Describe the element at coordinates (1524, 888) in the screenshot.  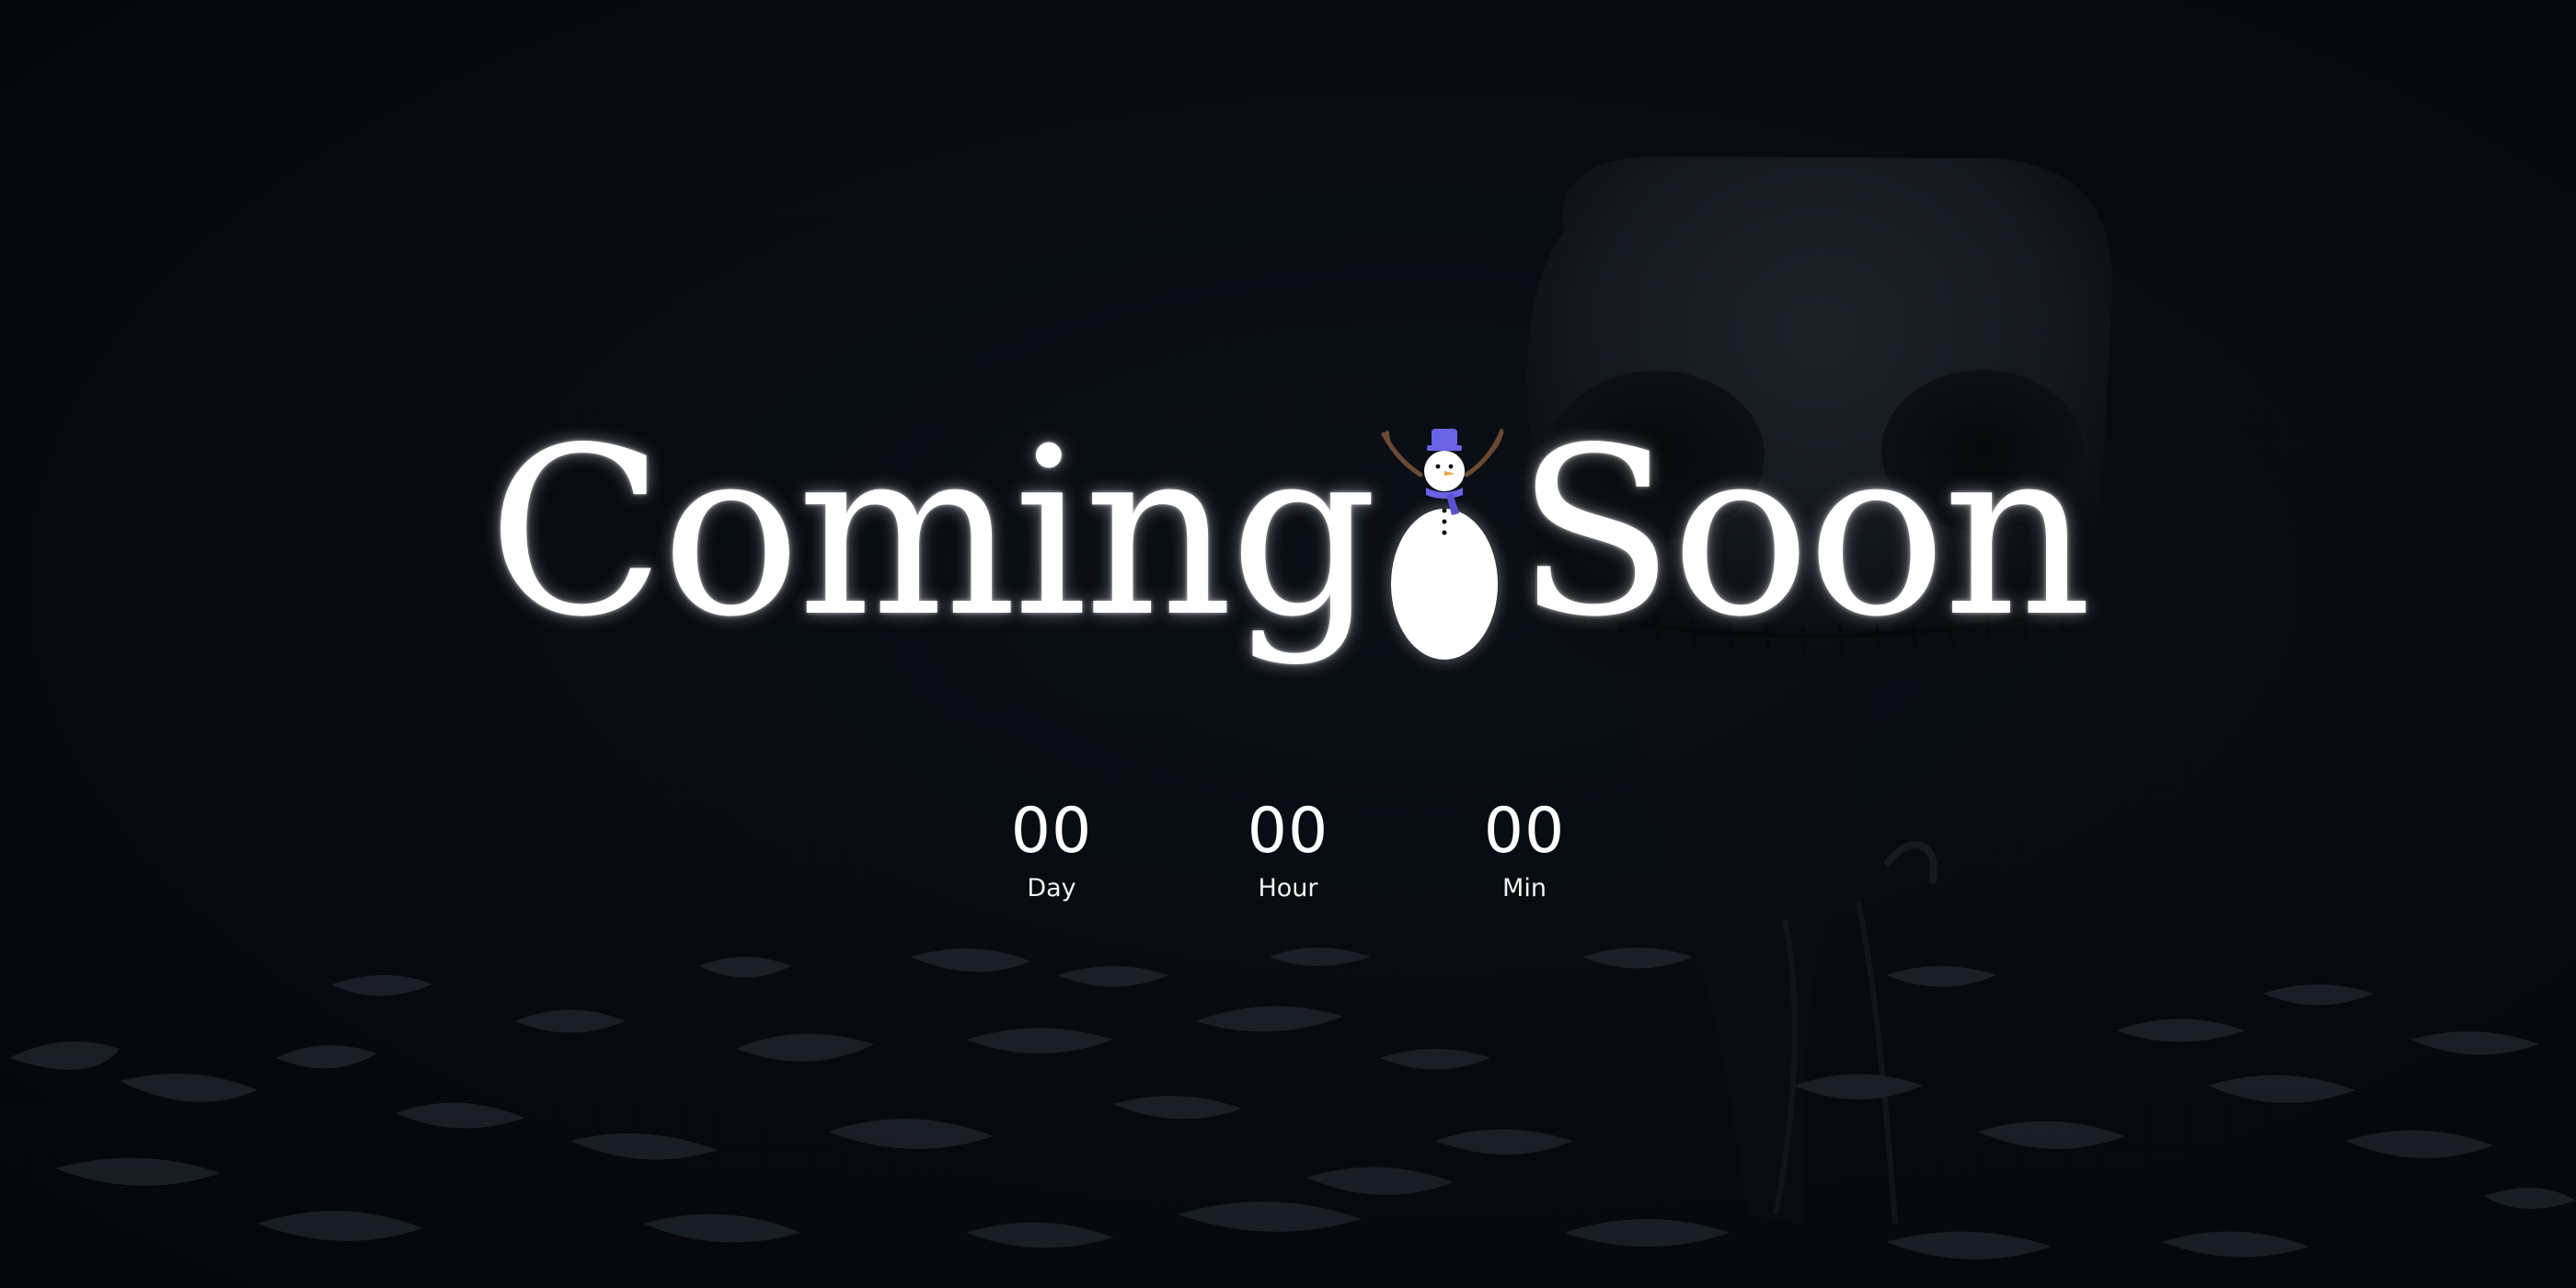
I see `countdown-min-label: Min` at that location.